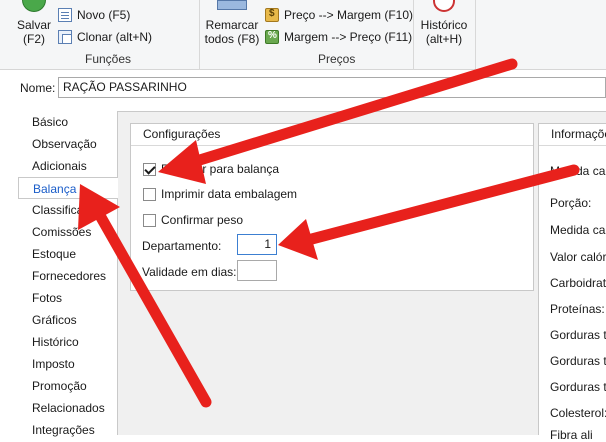 This screenshot has width=606, height=442. I want to click on history-icon, so click(444, 6).